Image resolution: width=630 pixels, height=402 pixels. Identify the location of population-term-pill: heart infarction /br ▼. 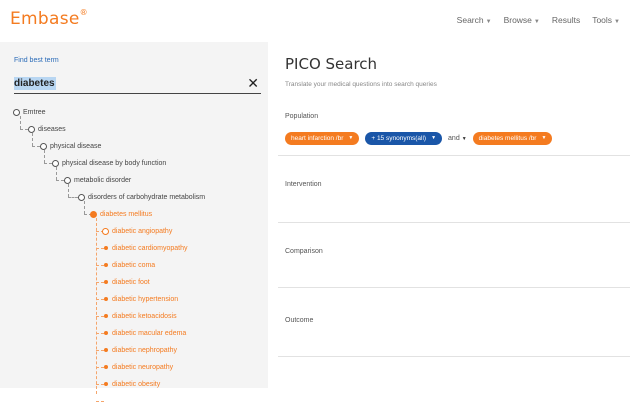
(322, 138).